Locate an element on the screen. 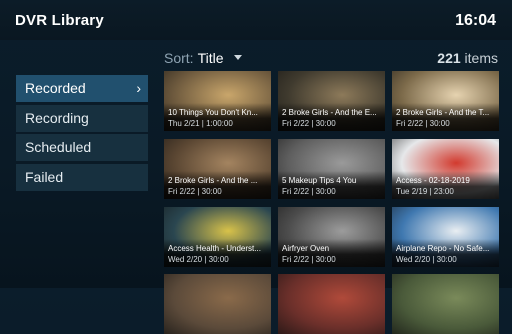 The image size is (512, 334). recording-tile: Airfryer Oven Fri 2/22 | 30:00 is located at coordinates (331, 237).